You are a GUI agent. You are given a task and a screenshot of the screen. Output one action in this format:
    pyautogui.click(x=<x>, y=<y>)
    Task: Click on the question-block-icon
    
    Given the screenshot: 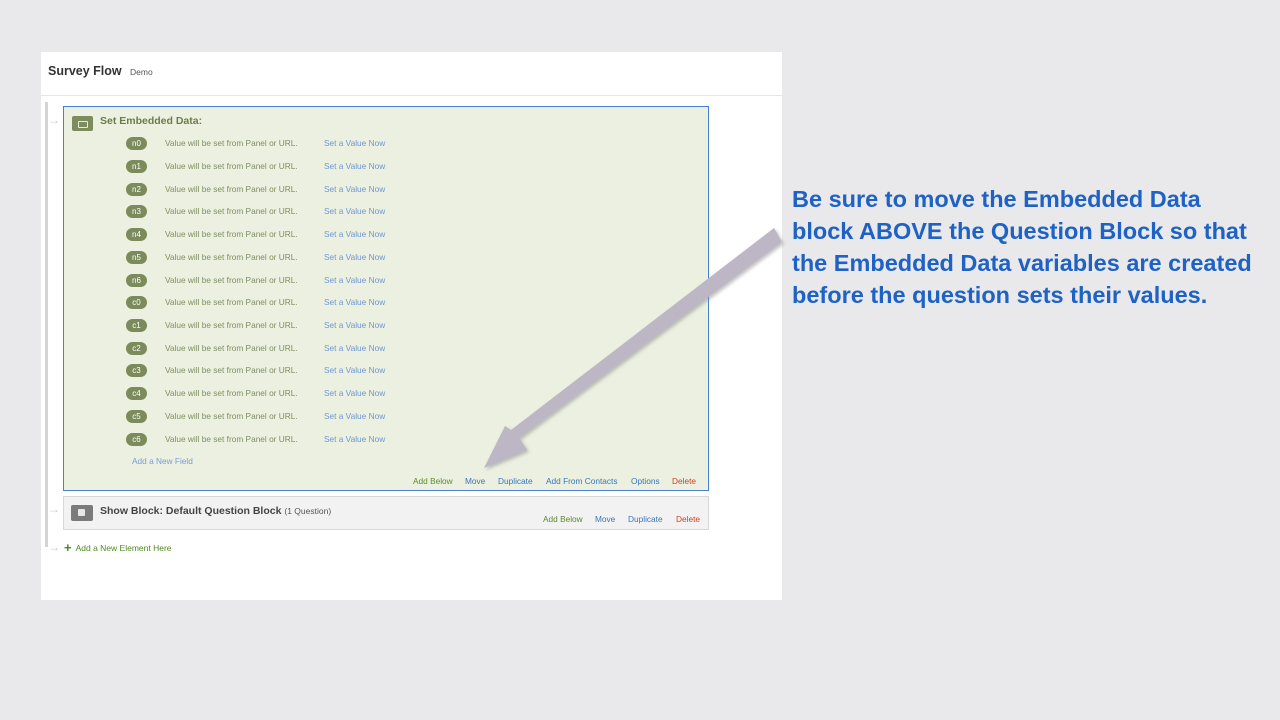 What is the action you would take?
    pyautogui.click(x=82, y=513)
    